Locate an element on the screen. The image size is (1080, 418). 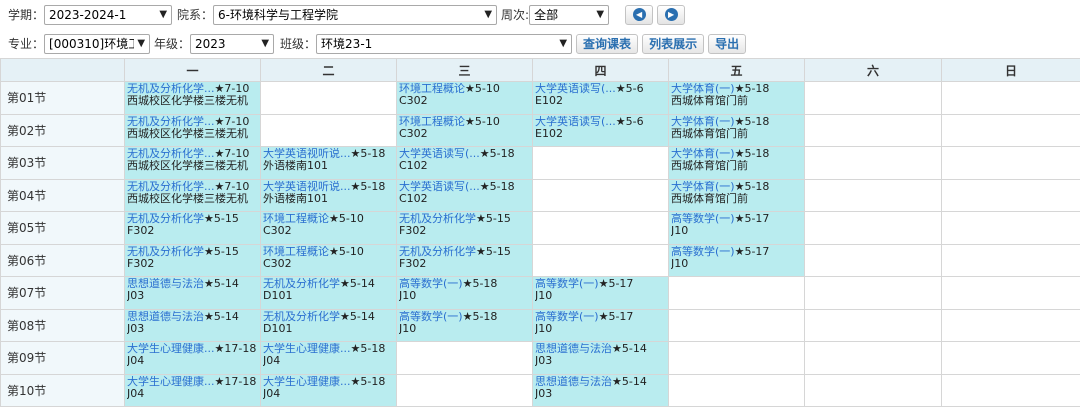
class-select: 环境23-1 ▼ is located at coordinates (444, 43).